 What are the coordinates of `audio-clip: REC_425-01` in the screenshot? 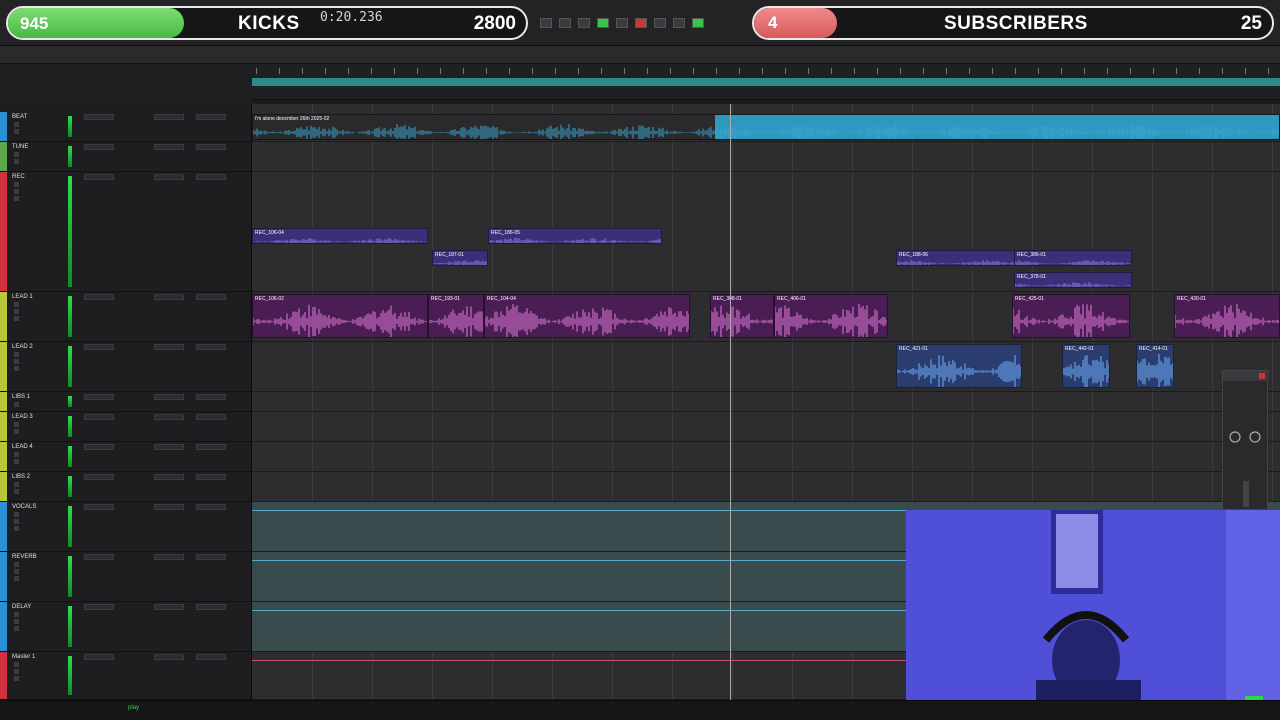 It's located at (1071, 316).